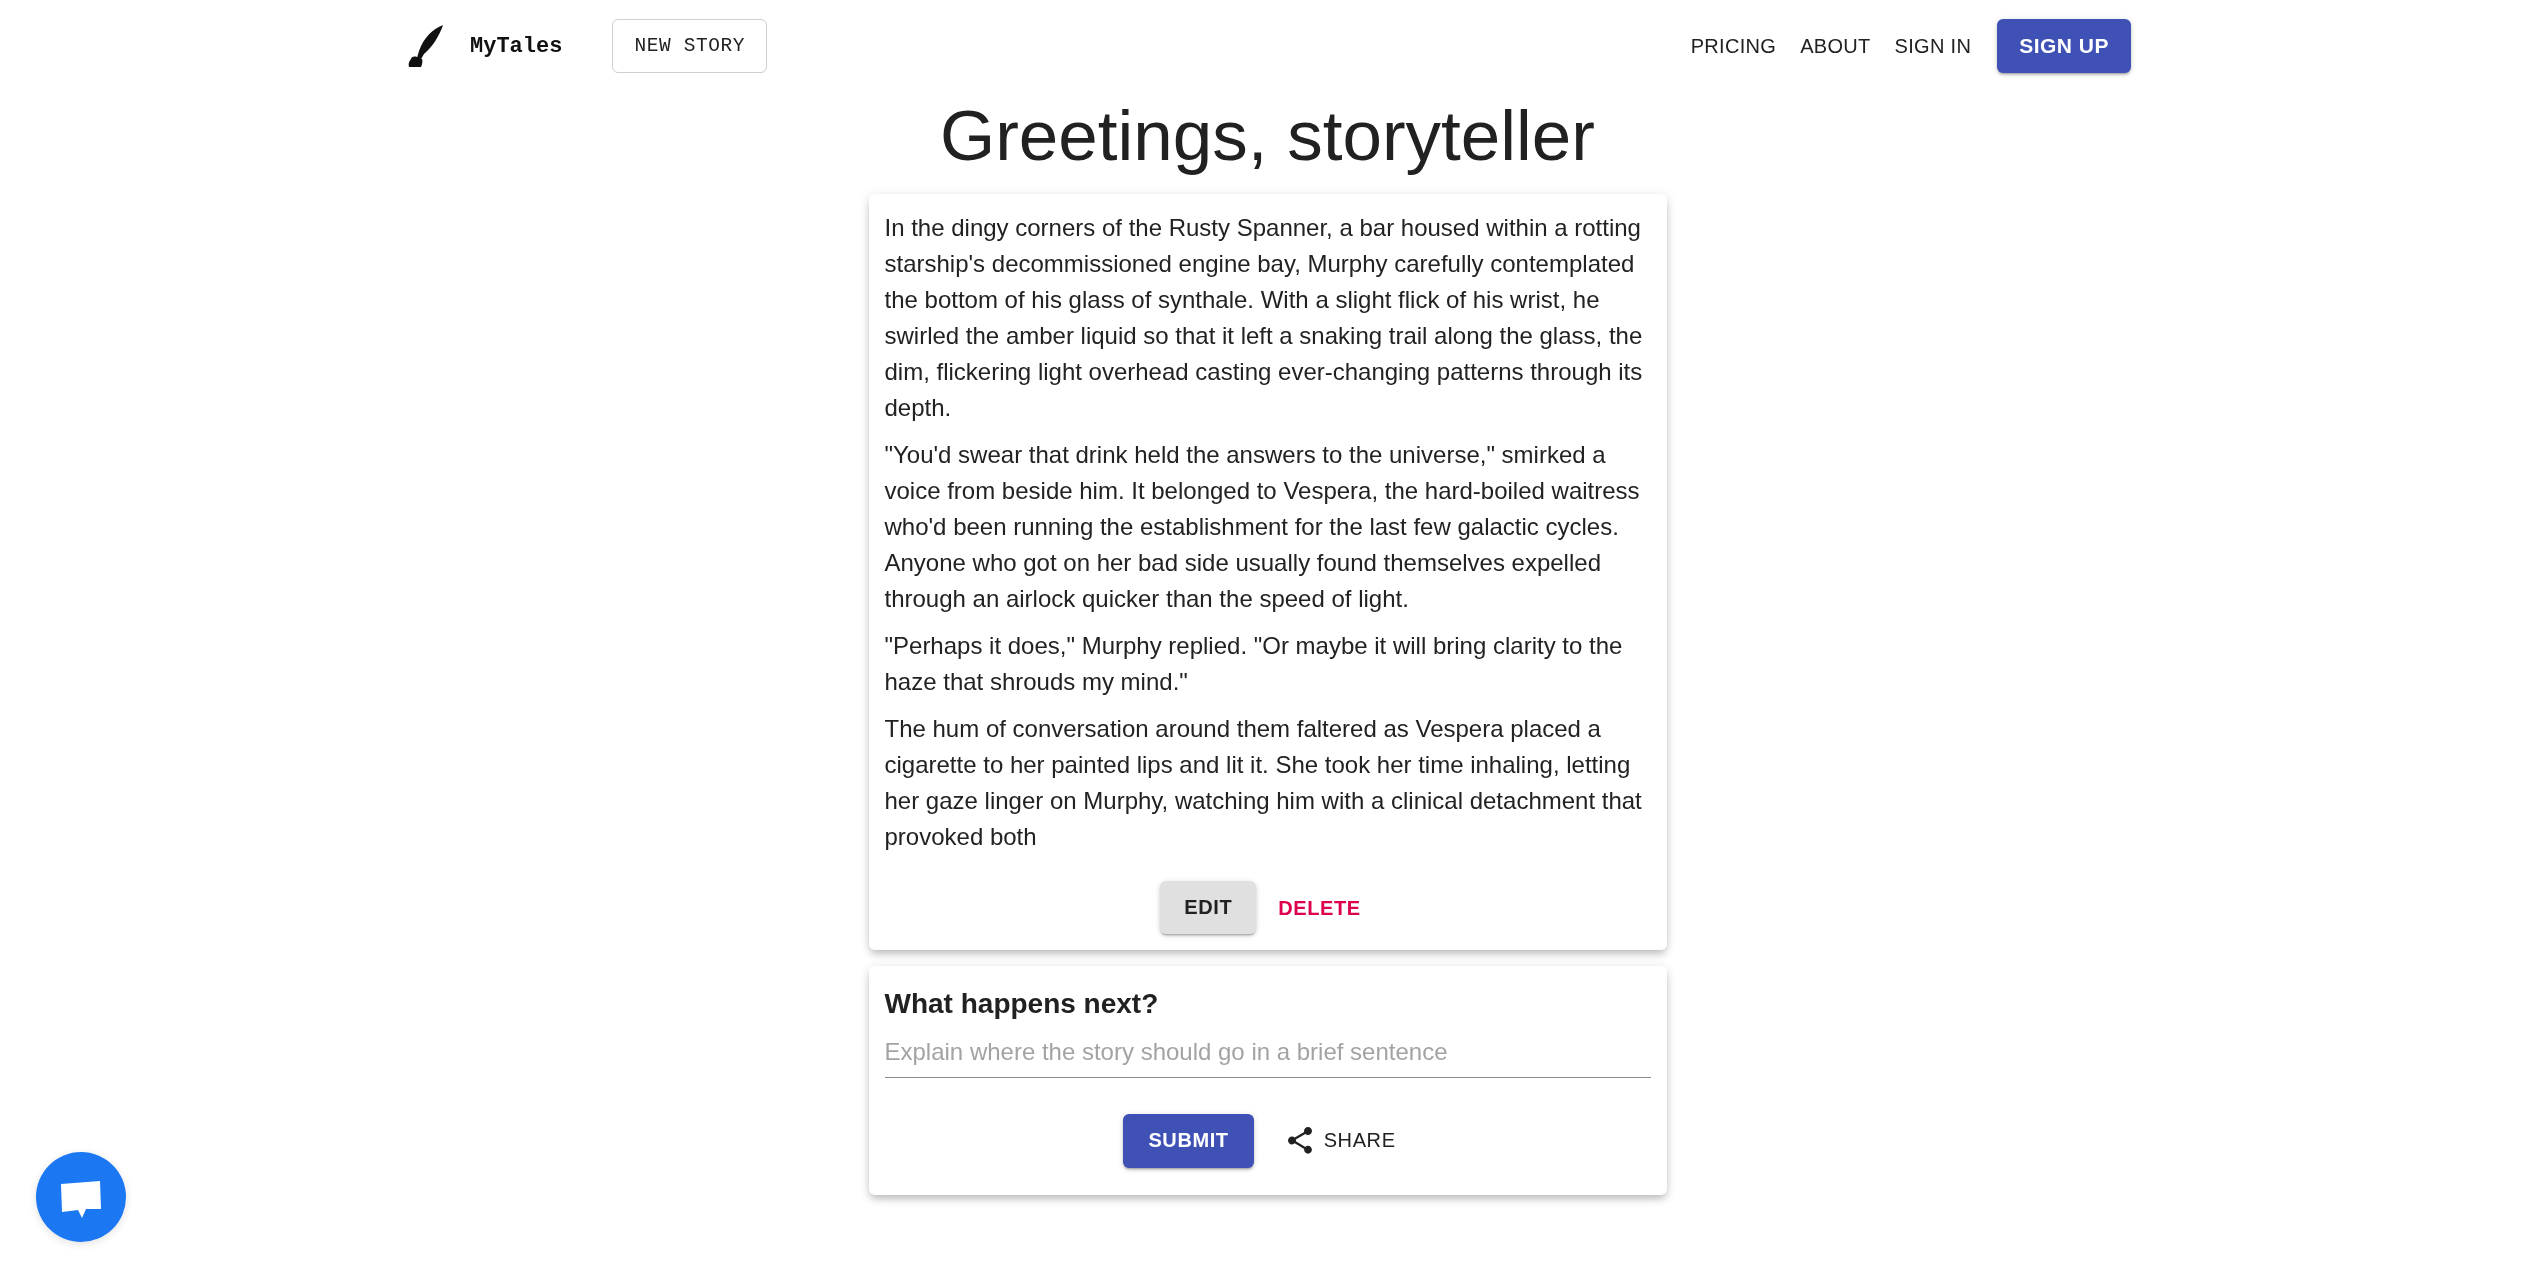  Describe the element at coordinates (1733, 46) in the screenshot. I see `nav-link: PRICING` at that location.